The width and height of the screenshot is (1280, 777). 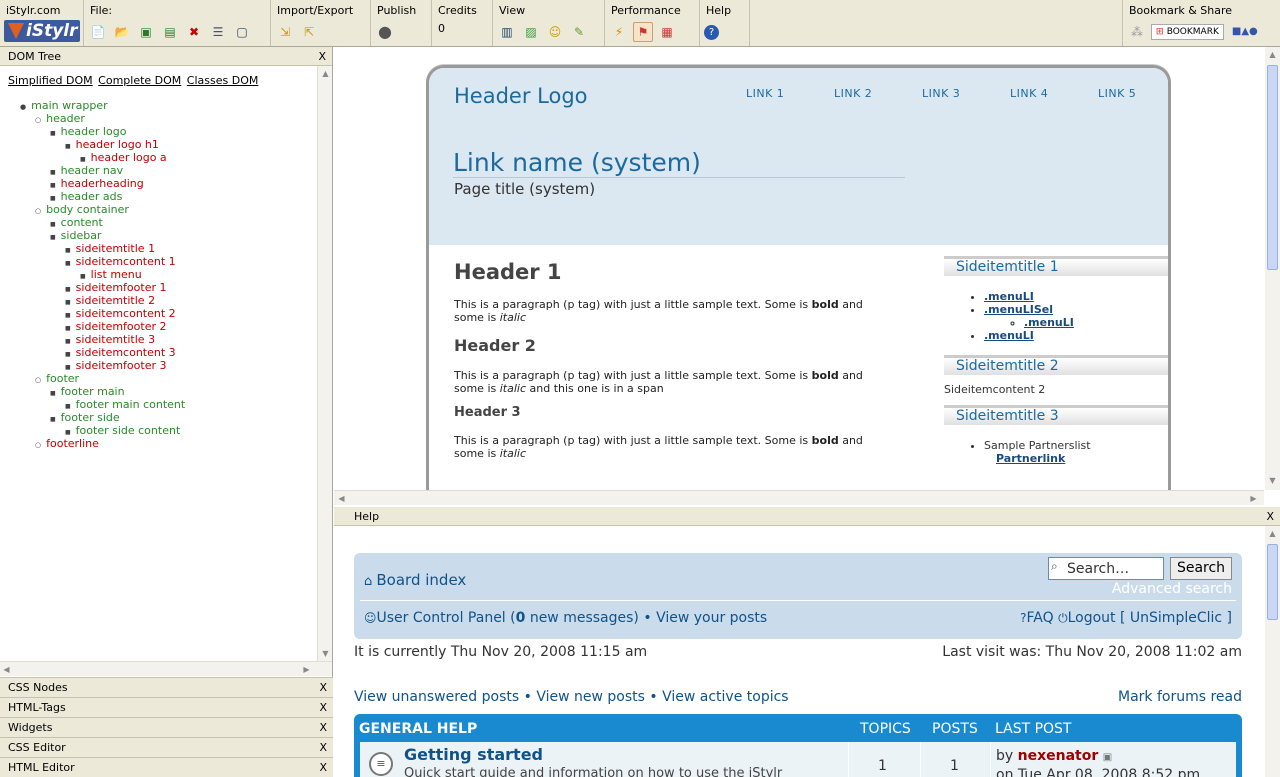 I want to click on user-icon: ☺, so click(x=555, y=32).